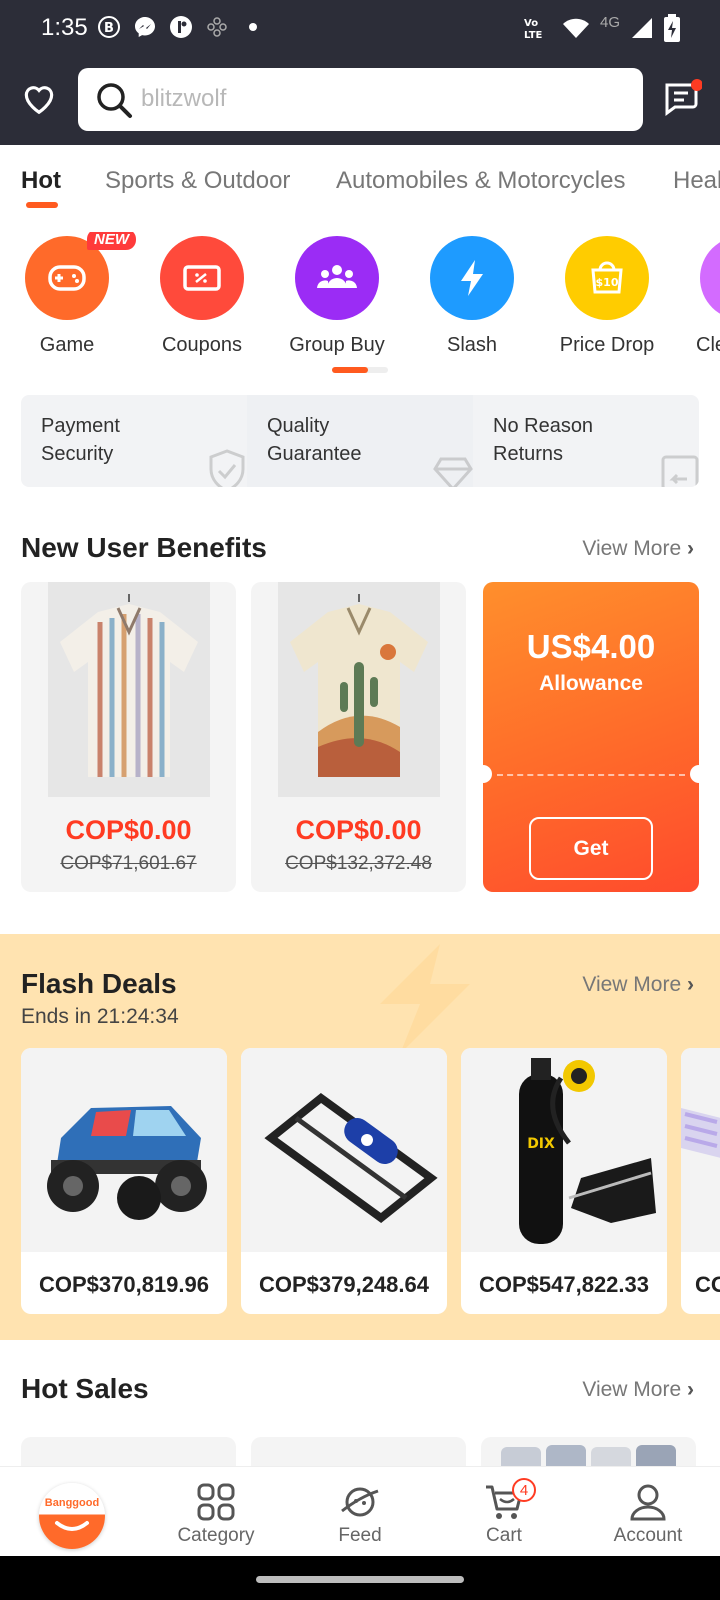 This screenshot has width=720, height=1600. Describe the element at coordinates (145, 27) in the screenshot. I see `messenger-icon` at that location.